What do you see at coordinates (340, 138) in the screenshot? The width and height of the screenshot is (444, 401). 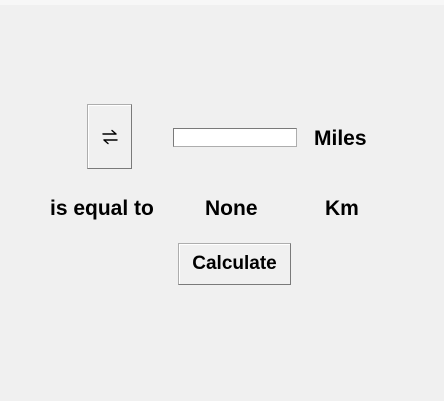 I see `miles-label: Miles` at bounding box center [340, 138].